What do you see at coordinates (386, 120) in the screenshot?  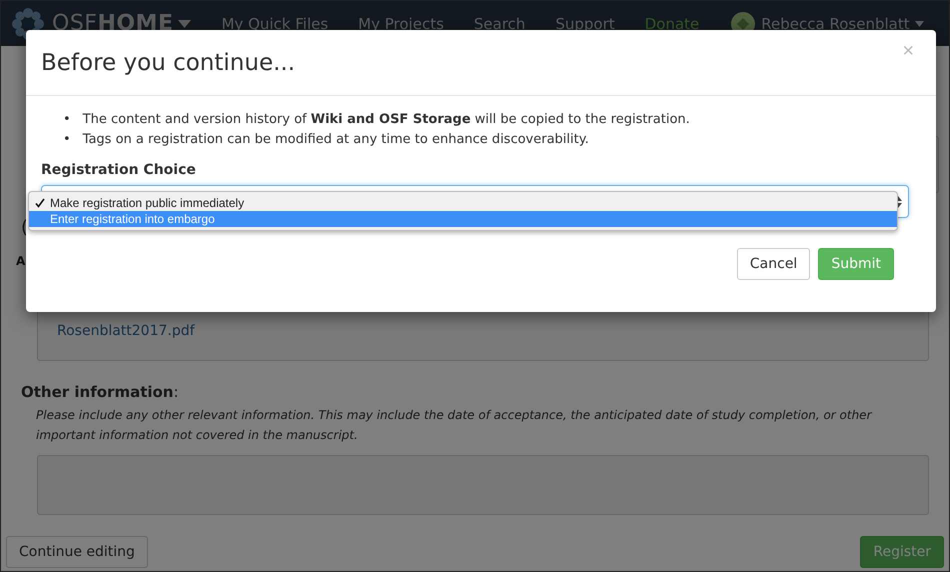 I see `bullet-text: The content and version history of Wiki and OSF Storage will be copied to the registration.` at bounding box center [386, 120].